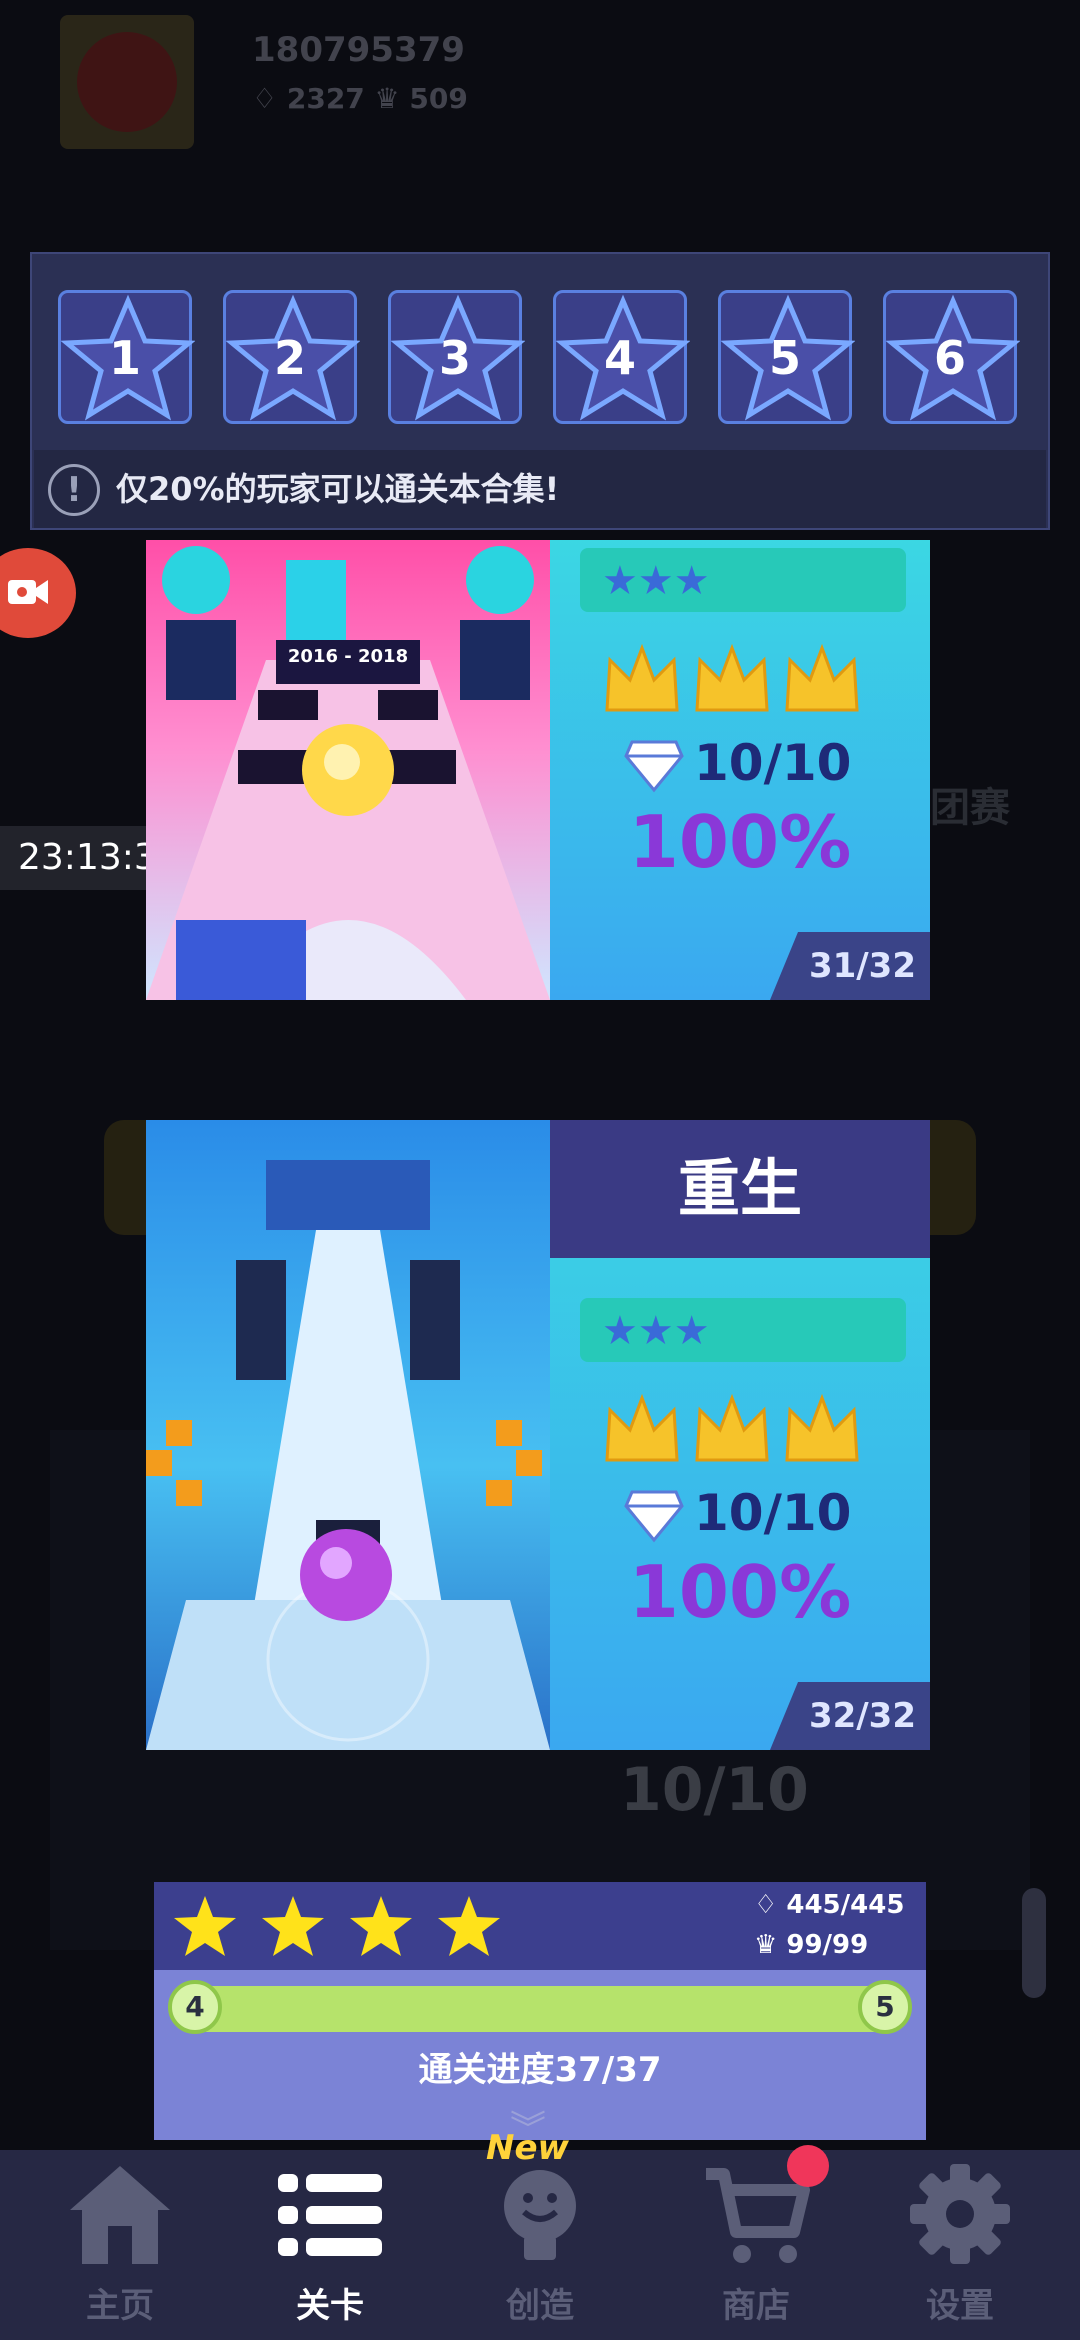 The width and height of the screenshot is (1080, 2340). I want to click on scrollbar, so click(1034, 1943).